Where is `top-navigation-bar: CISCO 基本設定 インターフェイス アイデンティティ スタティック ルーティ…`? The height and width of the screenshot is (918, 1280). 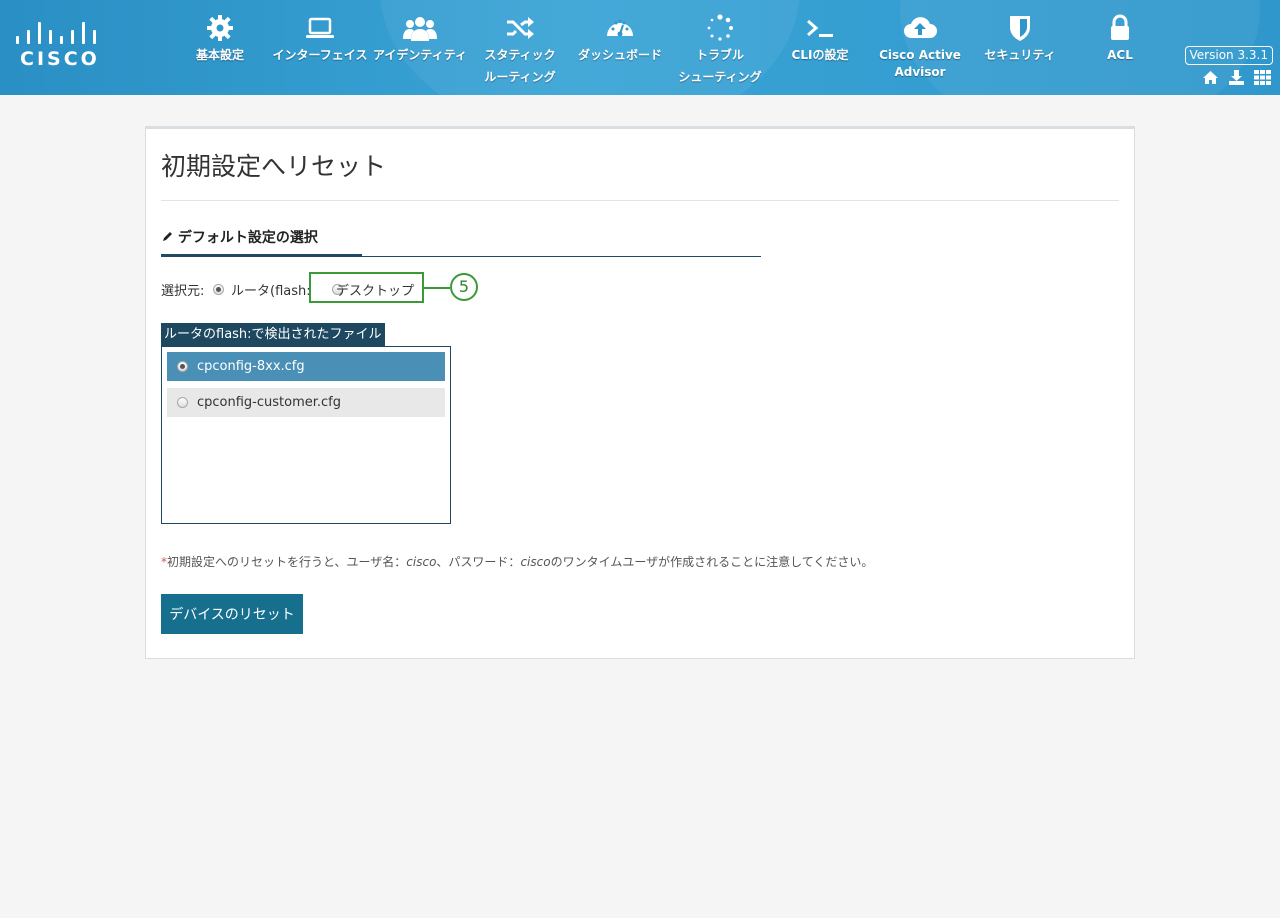
top-navigation-bar: CISCO 基本設定 インターフェイス アイデンティティ スタティック ルーティ… is located at coordinates (640, 47).